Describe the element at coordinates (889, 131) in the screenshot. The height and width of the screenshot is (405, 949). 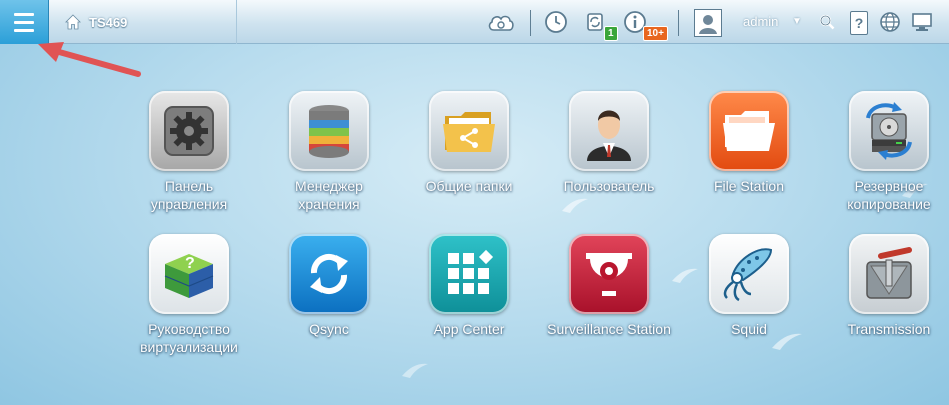
I see `backup-icon` at that location.